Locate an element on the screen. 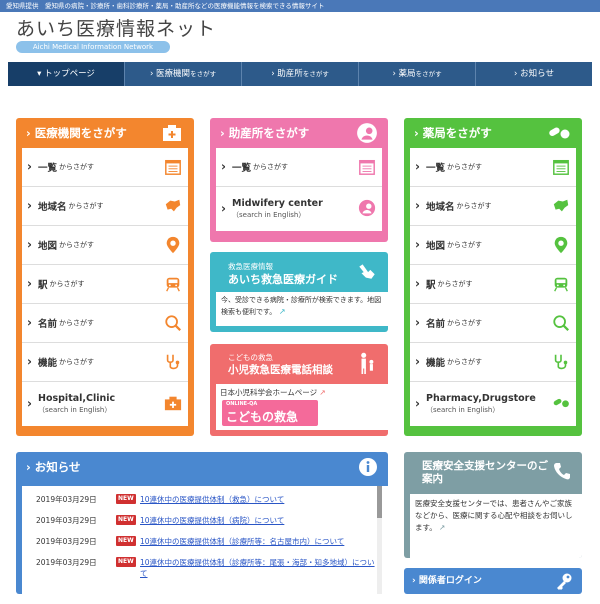 This screenshot has width=600, height=604. row-label: 駅 is located at coordinates (431, 285).